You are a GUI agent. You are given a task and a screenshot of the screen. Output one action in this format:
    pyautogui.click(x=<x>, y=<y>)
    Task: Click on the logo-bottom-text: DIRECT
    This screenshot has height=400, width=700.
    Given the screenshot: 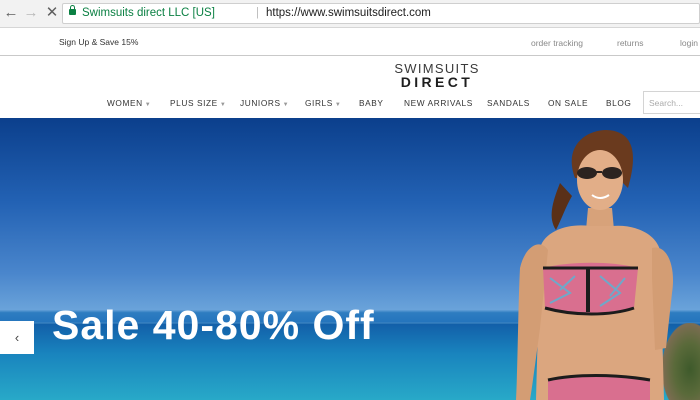 What is the action you would take?
    pyautogui.click(x=437, y=82)
    